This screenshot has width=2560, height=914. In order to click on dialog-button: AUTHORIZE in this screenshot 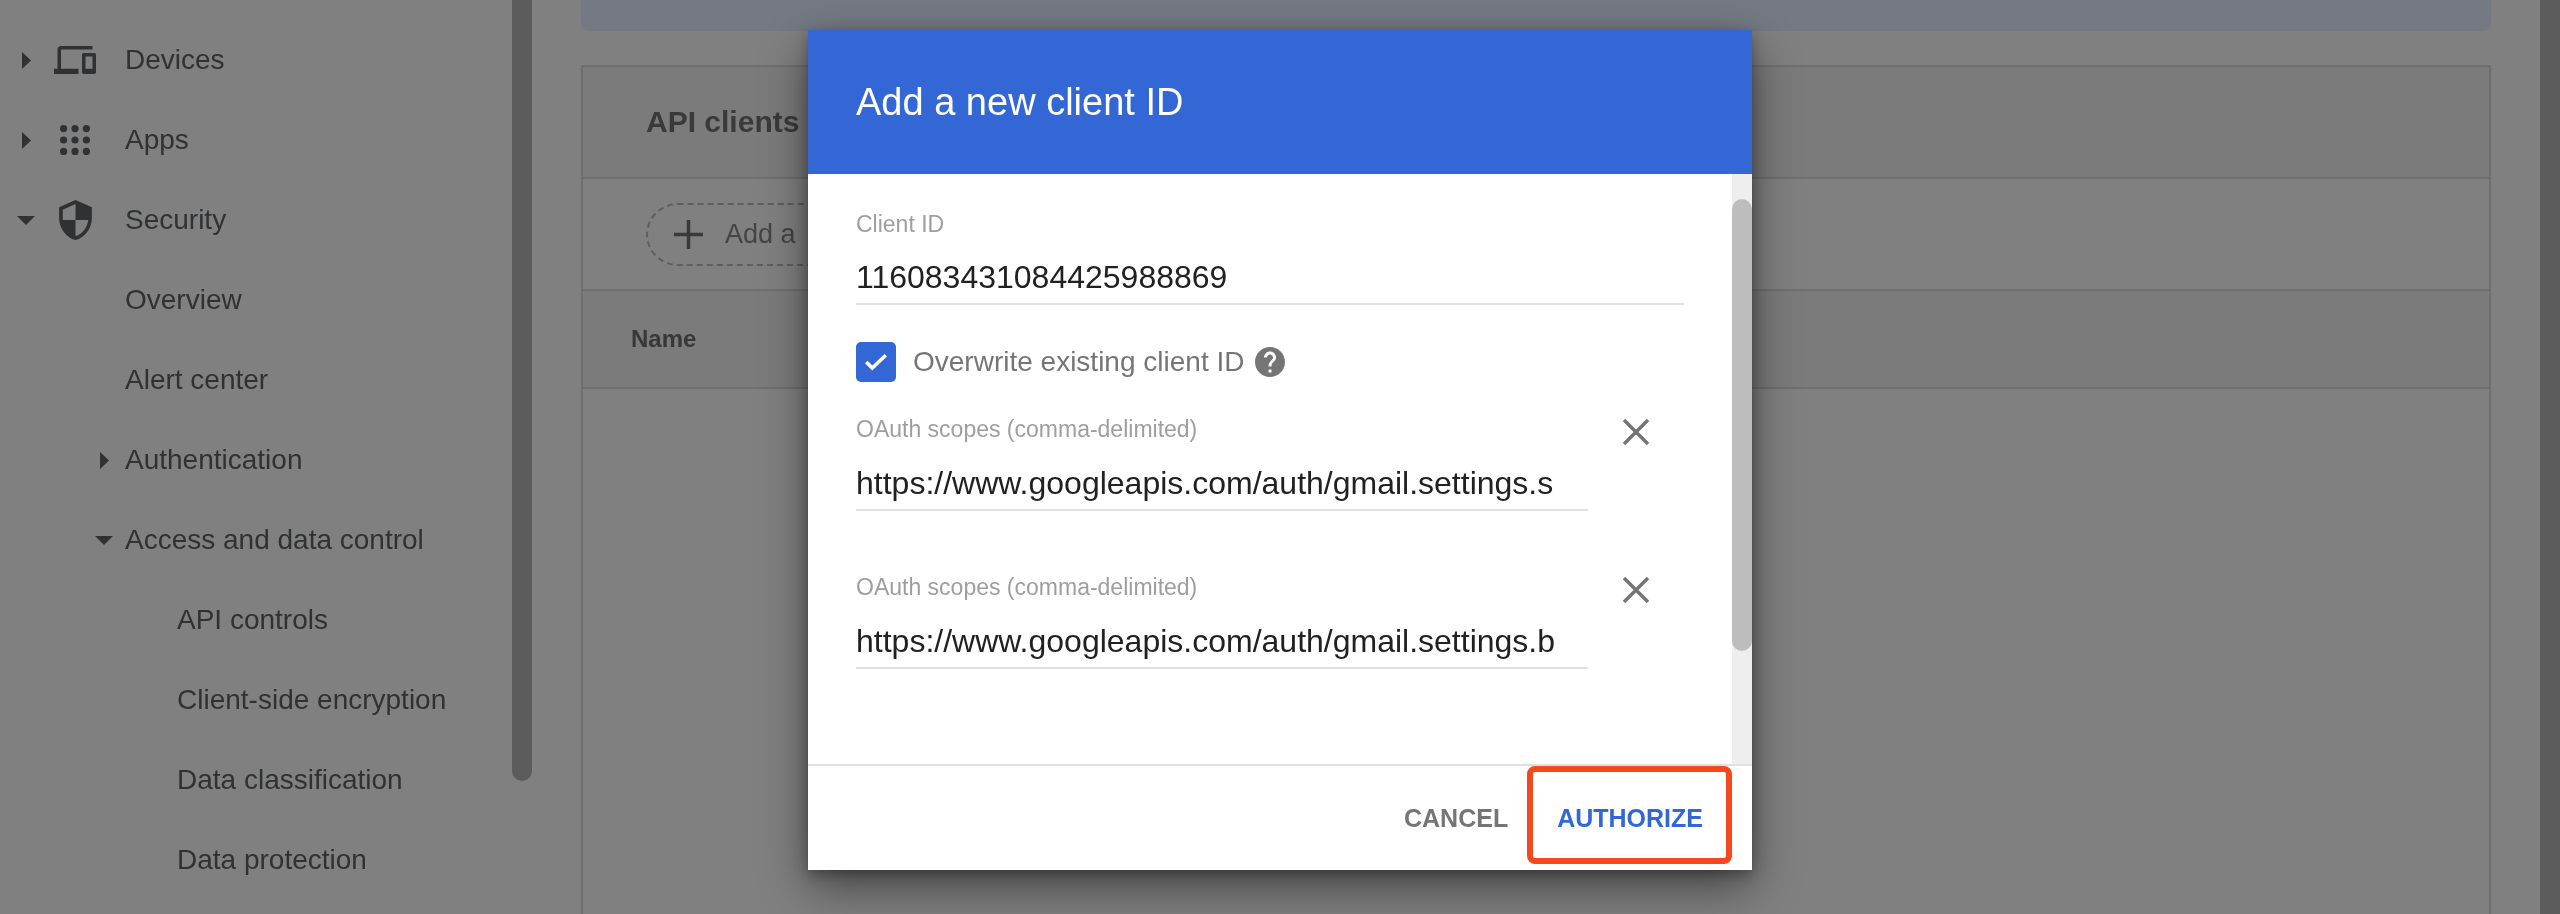, I will do `click(1630, 818)`.